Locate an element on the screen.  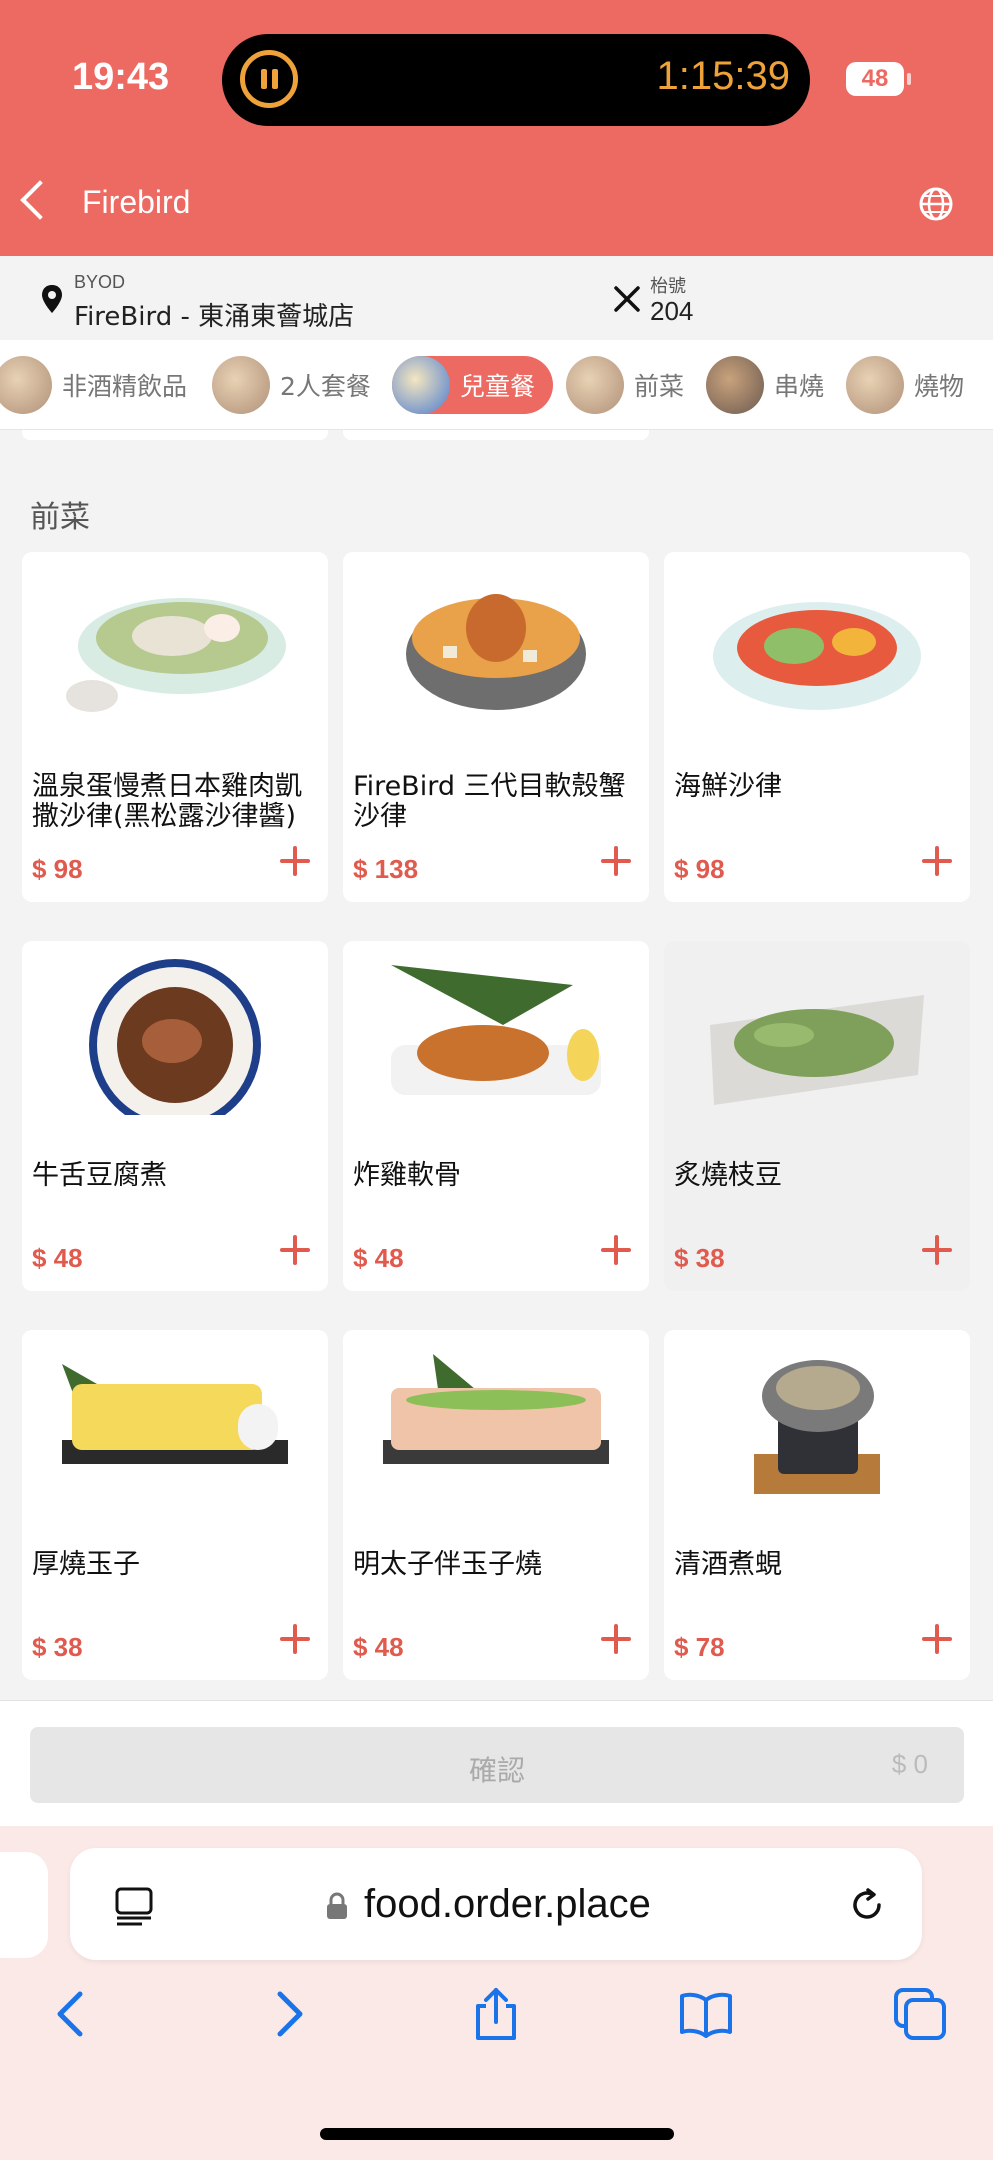
table-number: 204 is located at coordinates (672, 311).